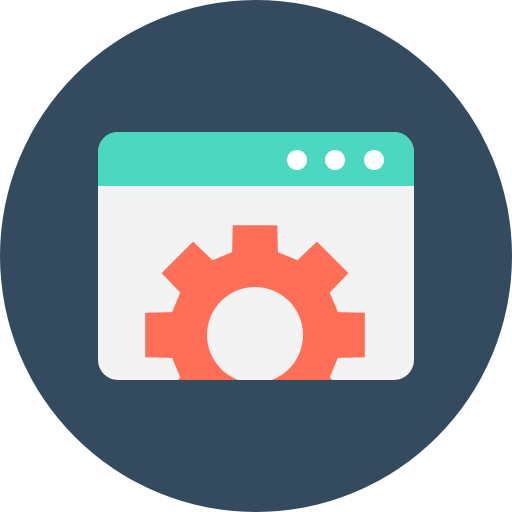 This screenshot has height=512, width=512. I want to click on window-controls, so click(335, 160).